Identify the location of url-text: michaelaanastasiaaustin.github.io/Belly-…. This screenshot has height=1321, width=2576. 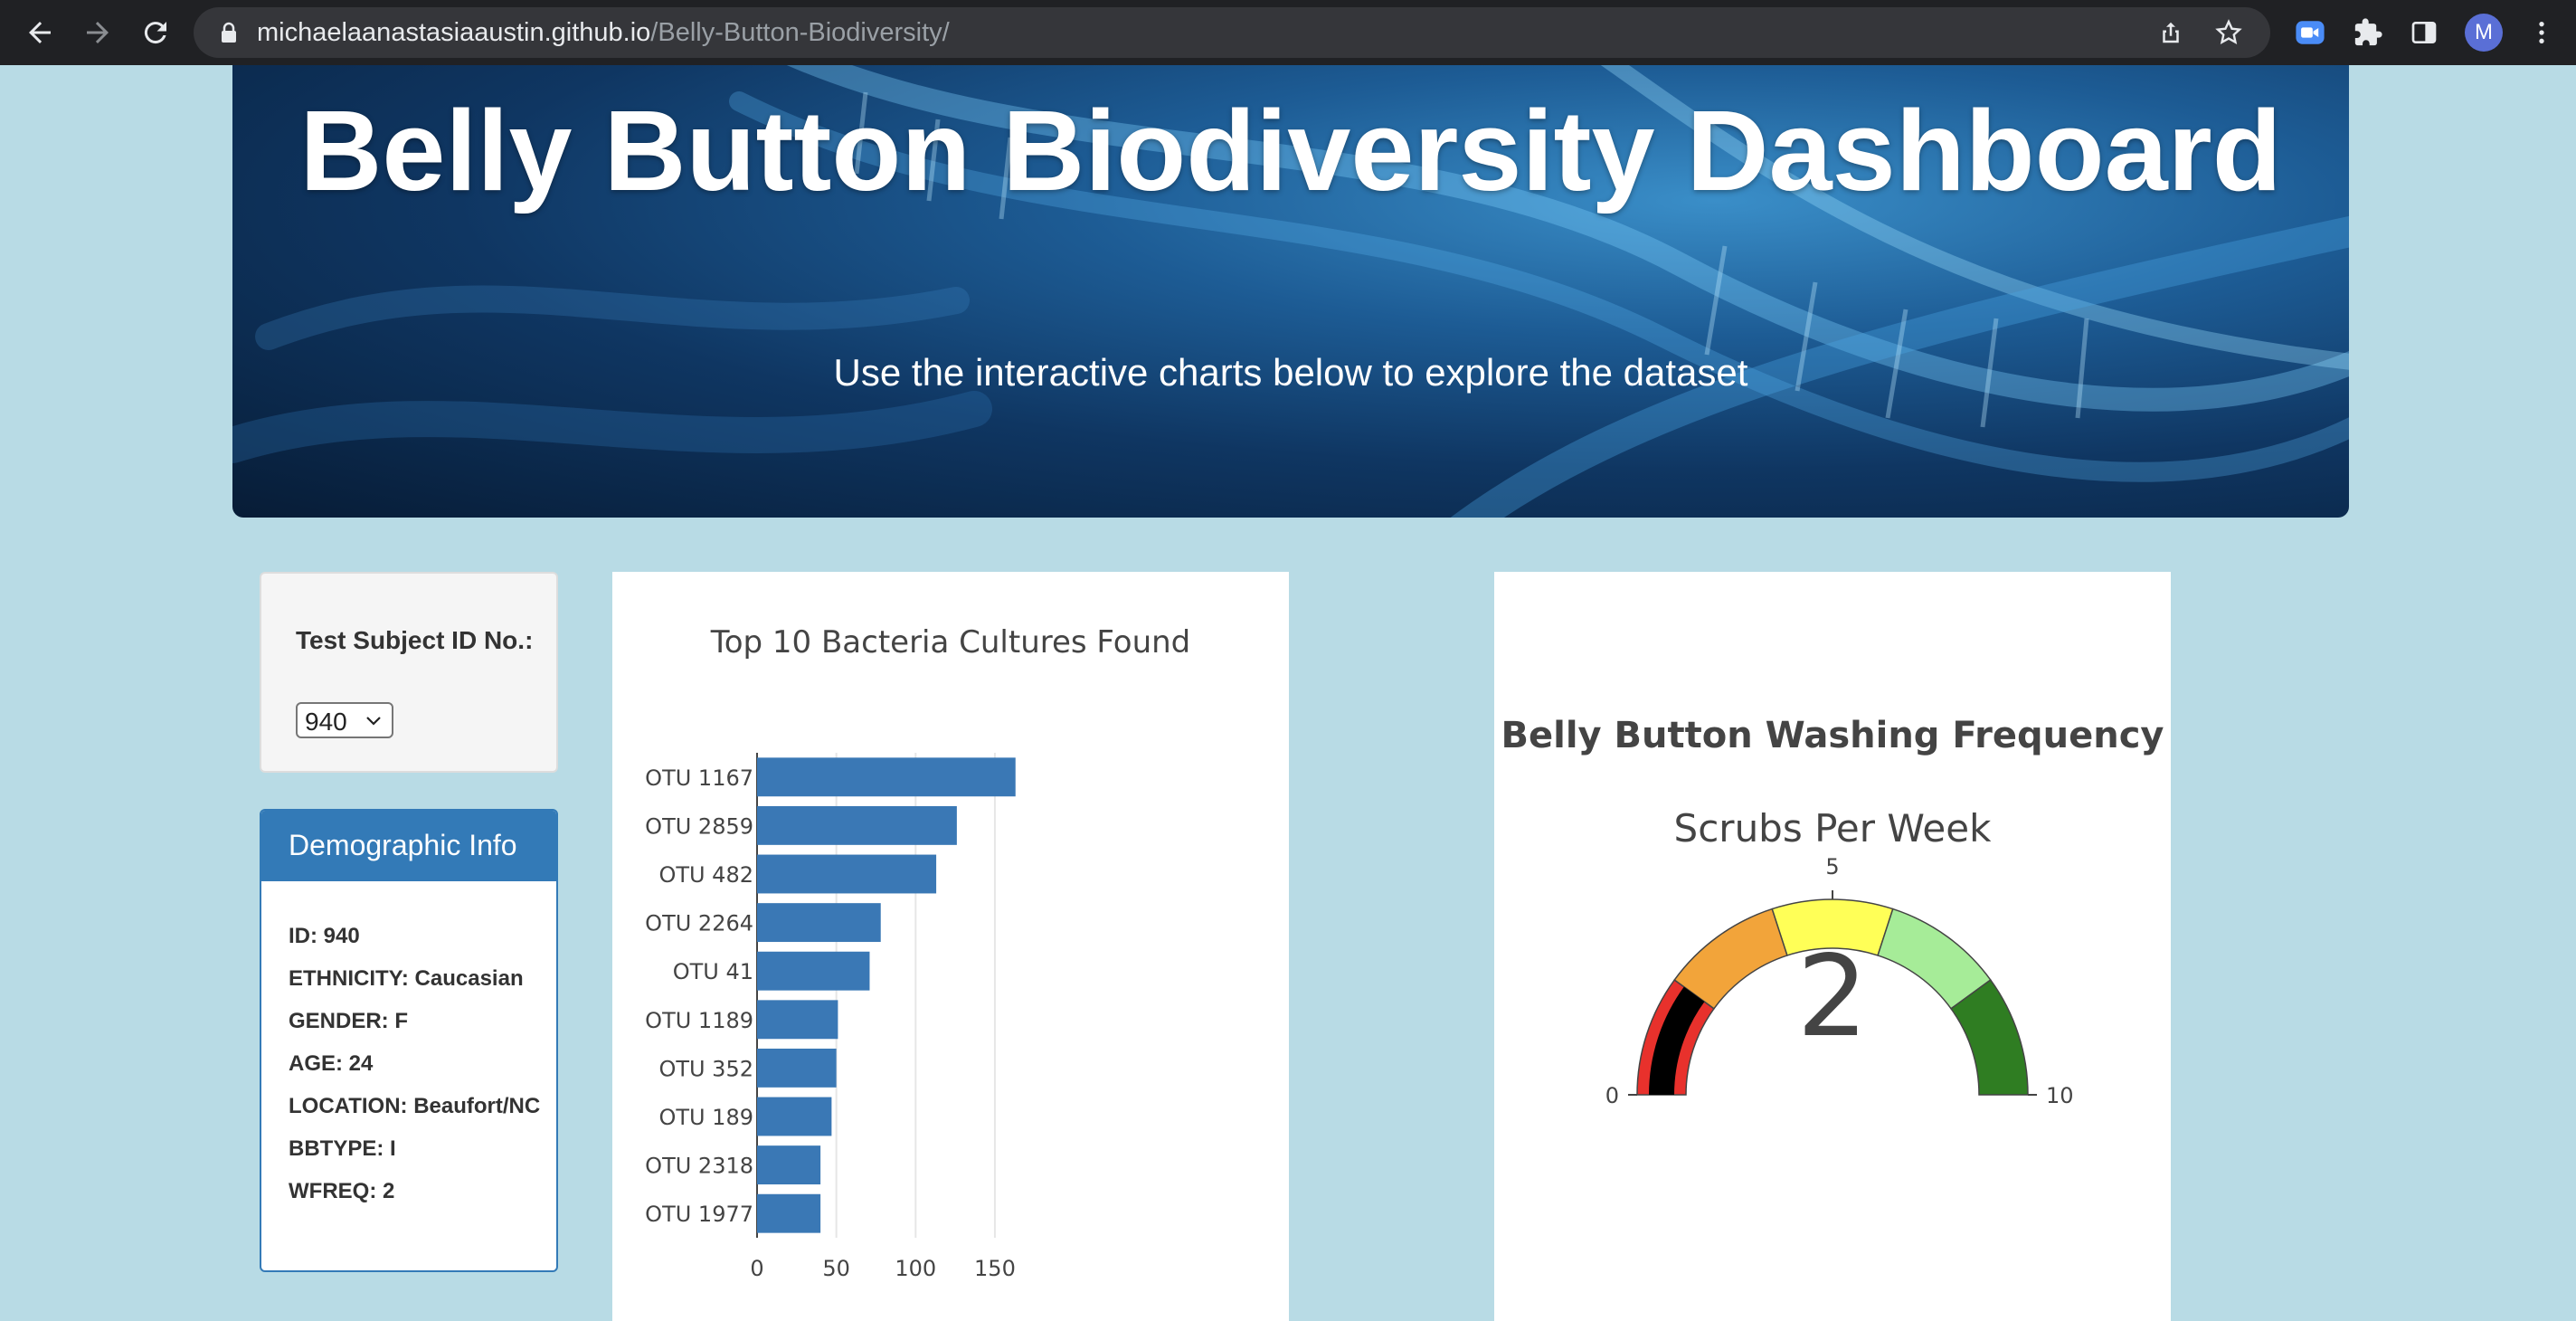
(603, 32).